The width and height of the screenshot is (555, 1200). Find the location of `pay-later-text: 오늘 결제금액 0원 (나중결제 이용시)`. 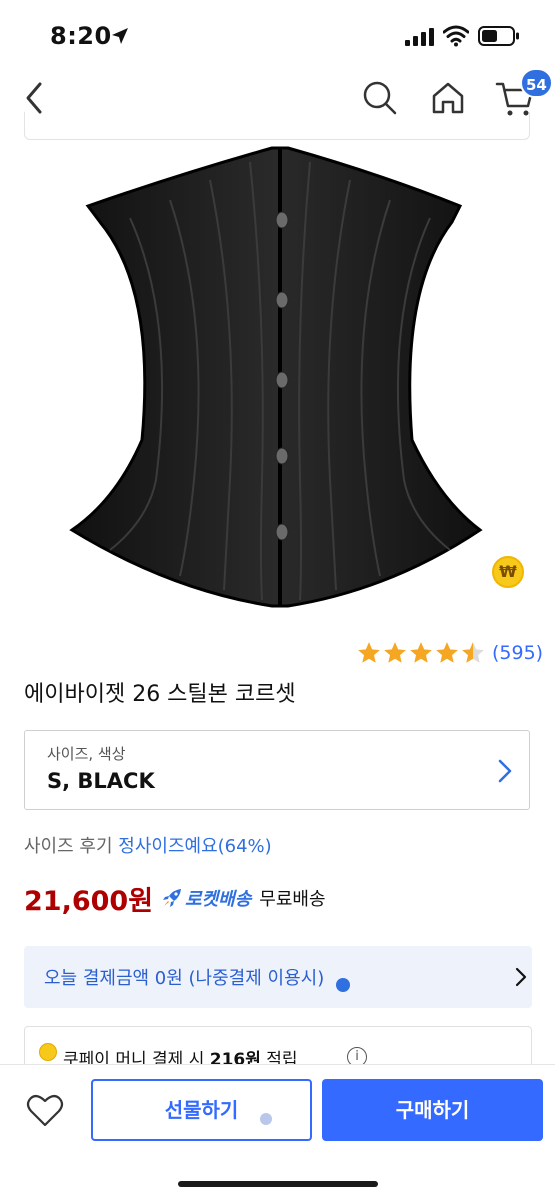

pay-later-text: 오늘 결제금액 0원 (나중결제 이용시) is located at coordinates (184, 978).